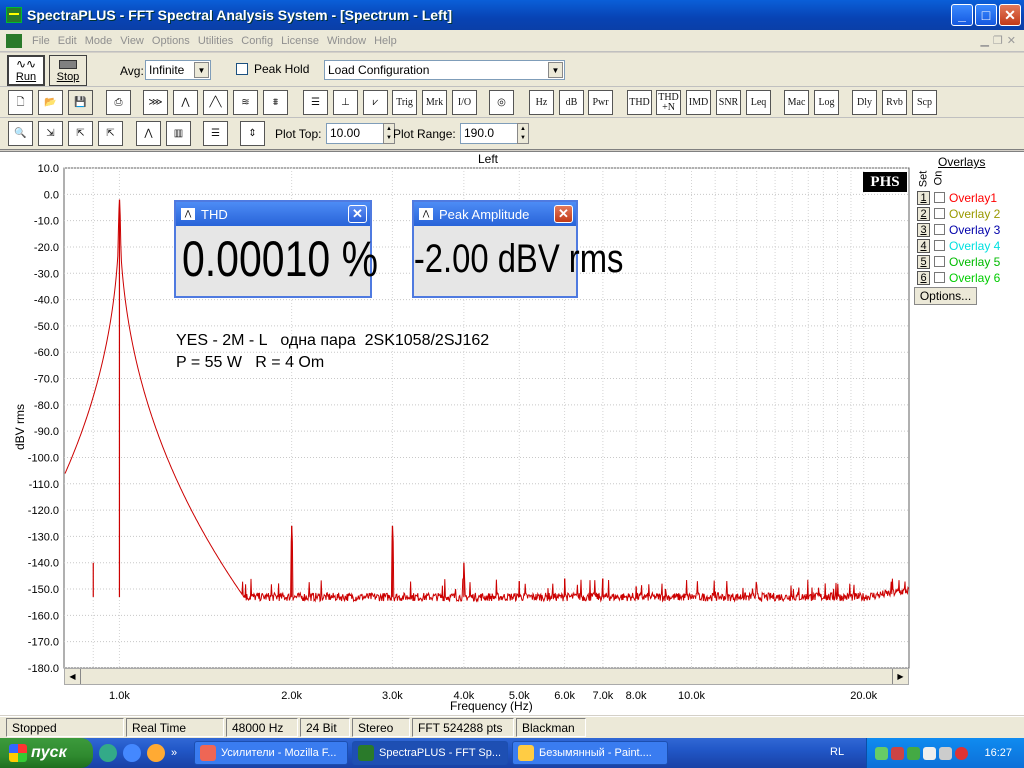 The height and width of the screenshot is (768, 1024). Describe the element at coordinates (156, 753) in the screenshot. I see `outlook-icon` at that location.